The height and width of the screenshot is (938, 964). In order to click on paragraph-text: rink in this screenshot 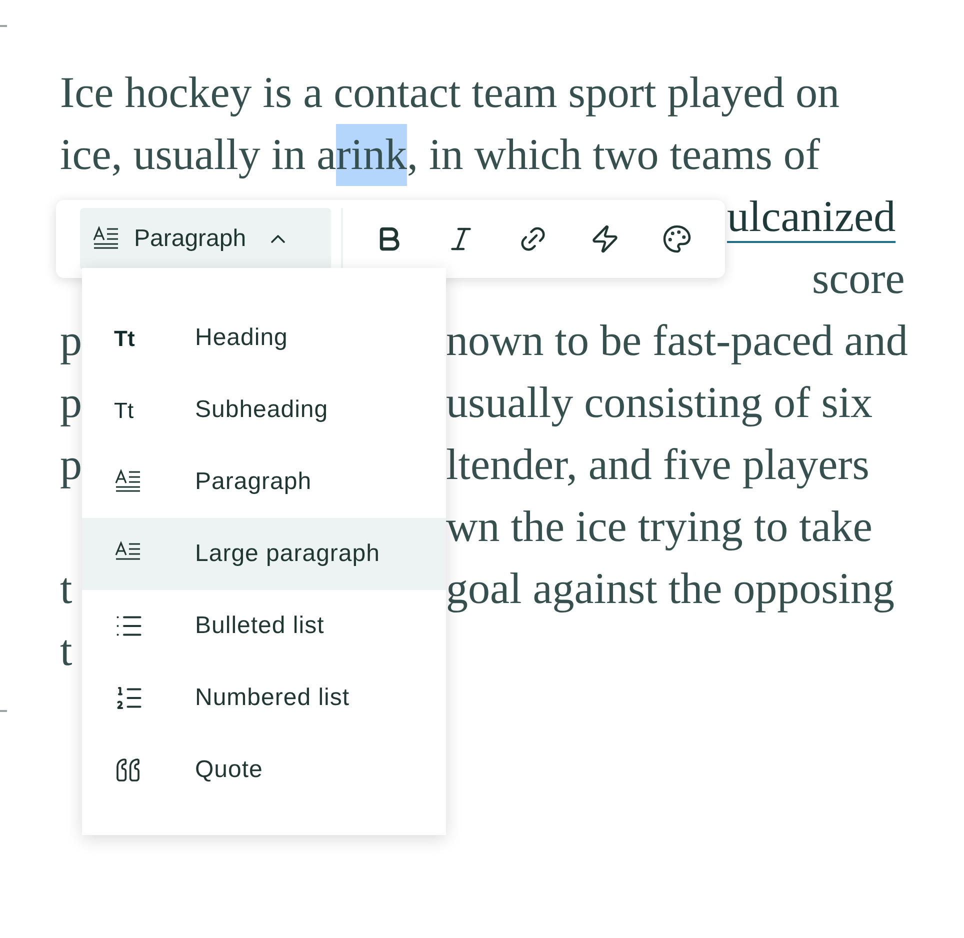, I will do `click(372, 155)`.